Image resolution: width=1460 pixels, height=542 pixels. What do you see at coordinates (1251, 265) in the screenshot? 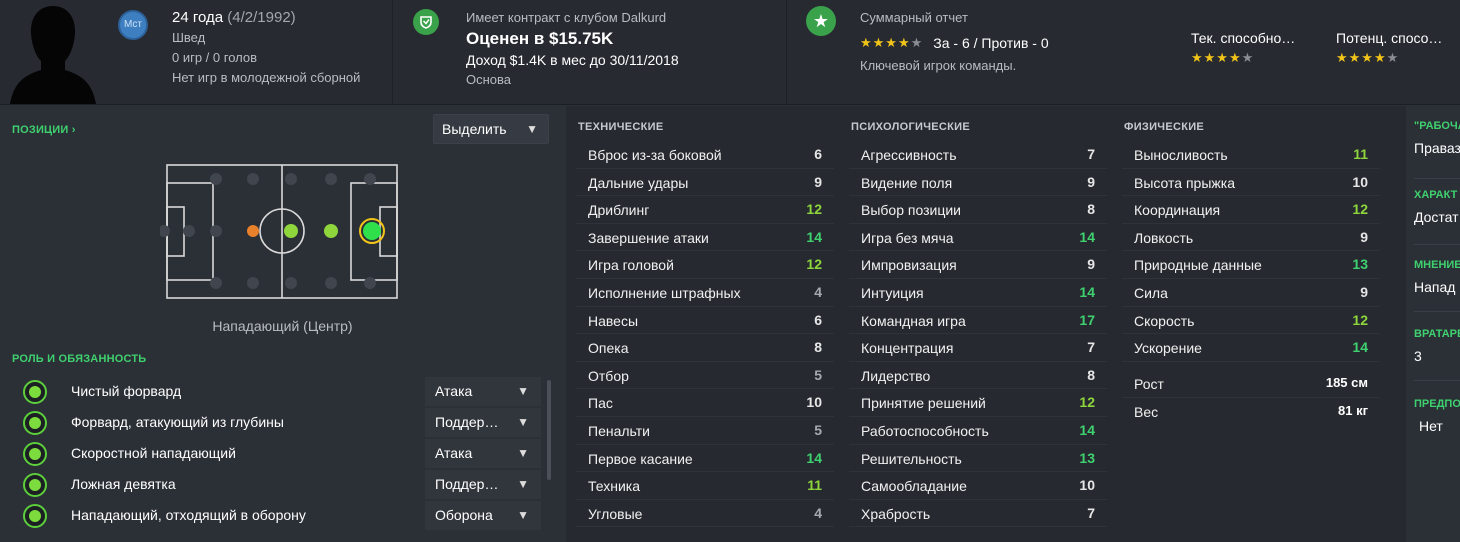
I see `attribute-row: Природные данные 13` at bounding box center [1251, 265].